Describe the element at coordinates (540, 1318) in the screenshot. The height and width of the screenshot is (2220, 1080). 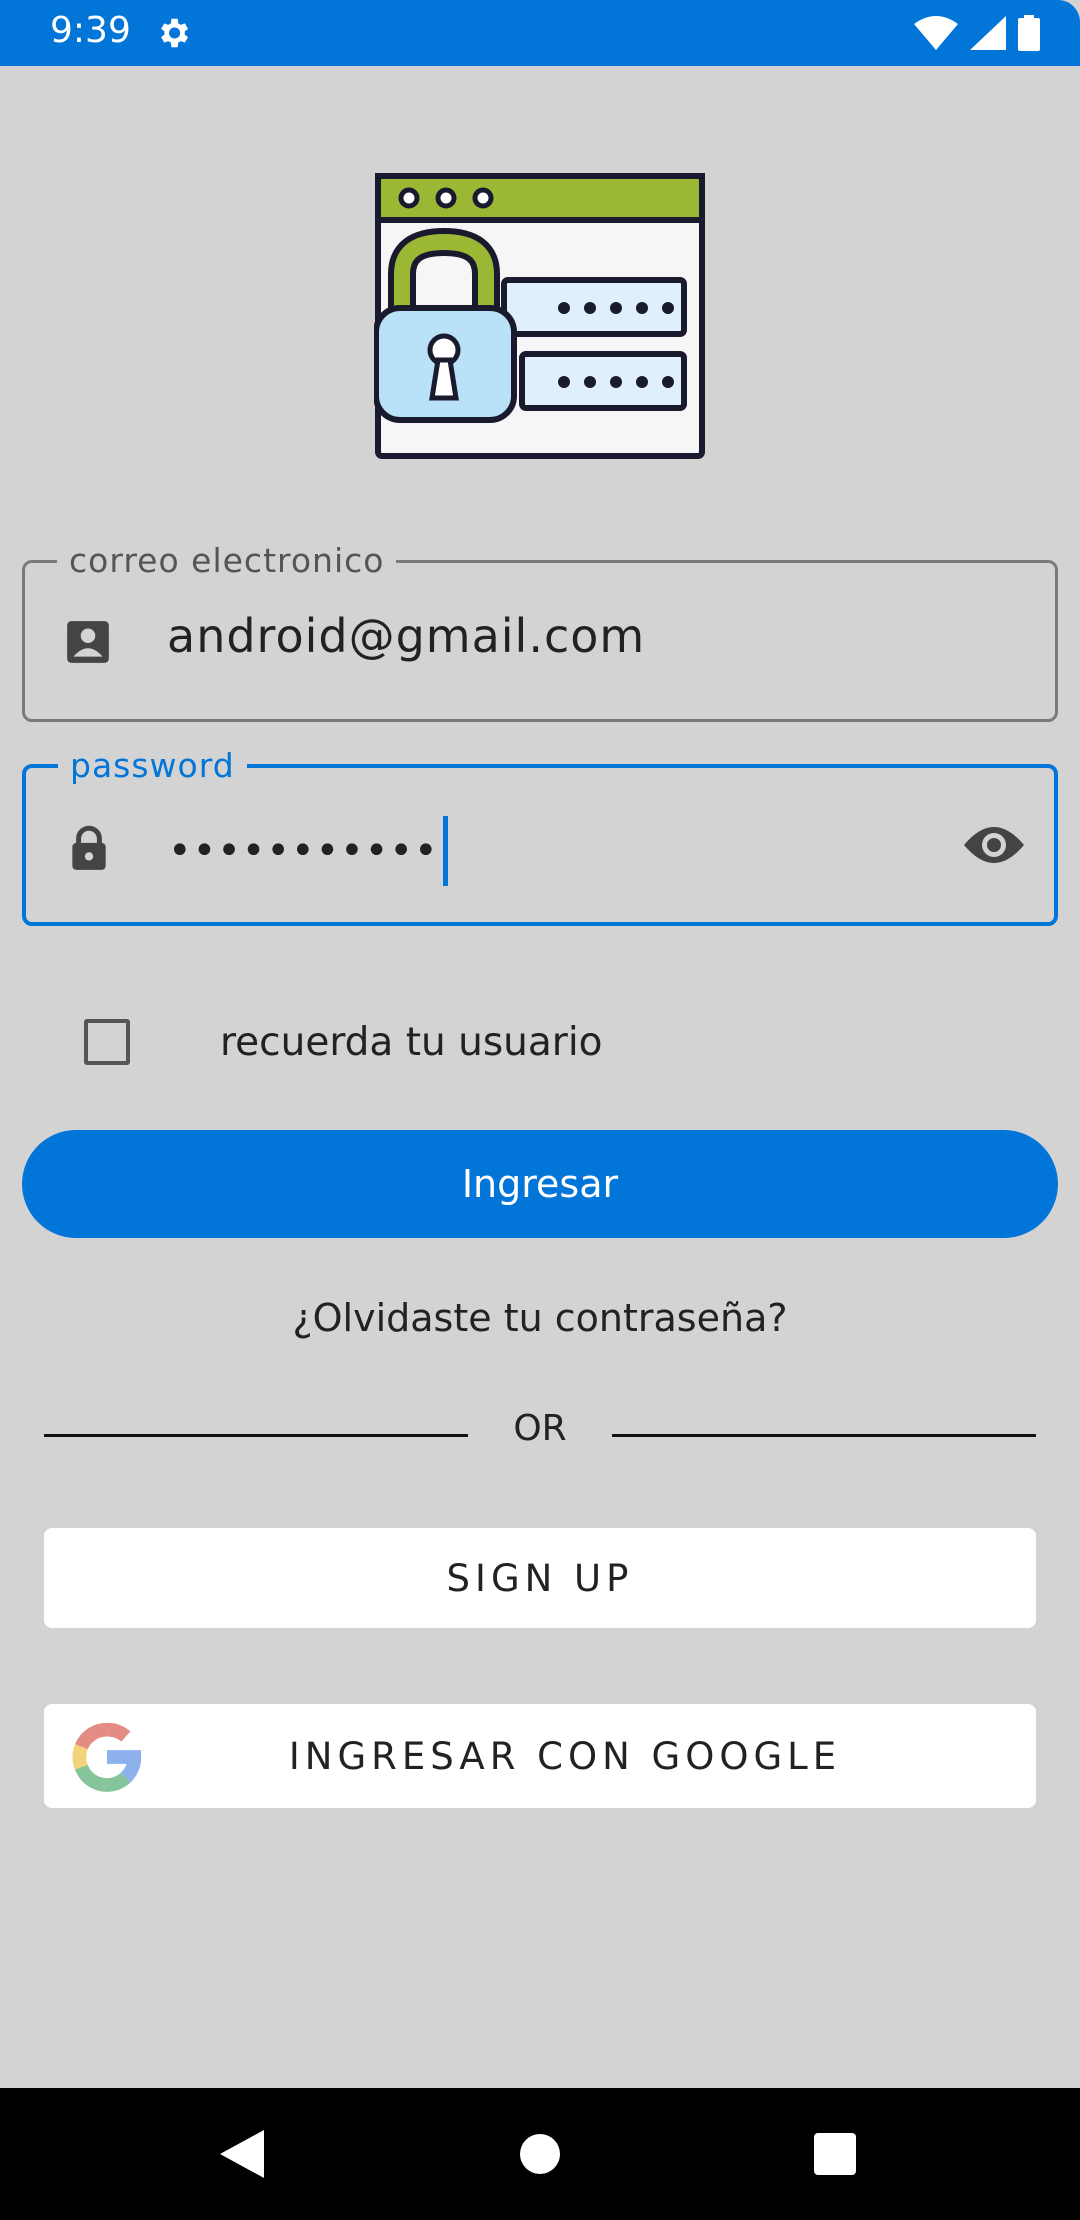
I see `forgot-password-link: ¿Olvidaste tu contraseña?` at that location.